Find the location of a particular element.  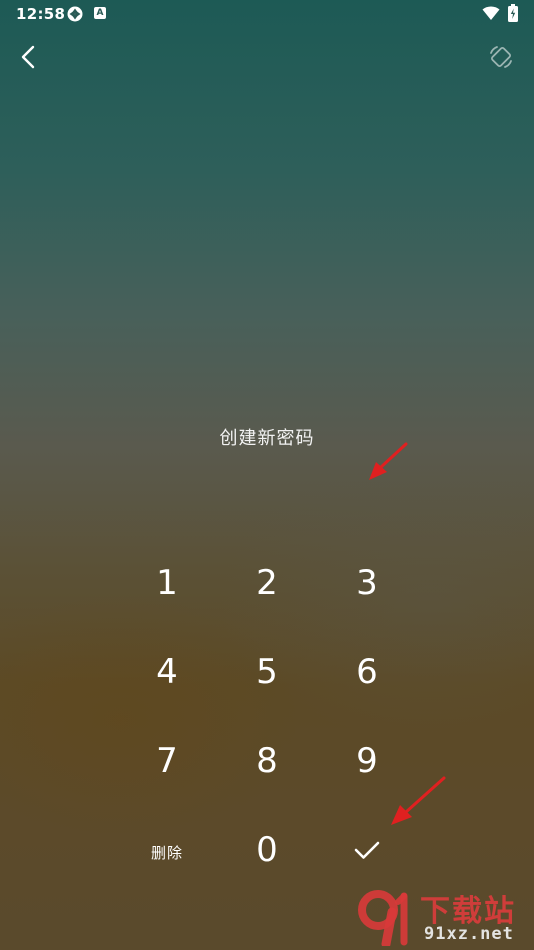

accessibility-a-icon: A is located at coordinates (100, 13).